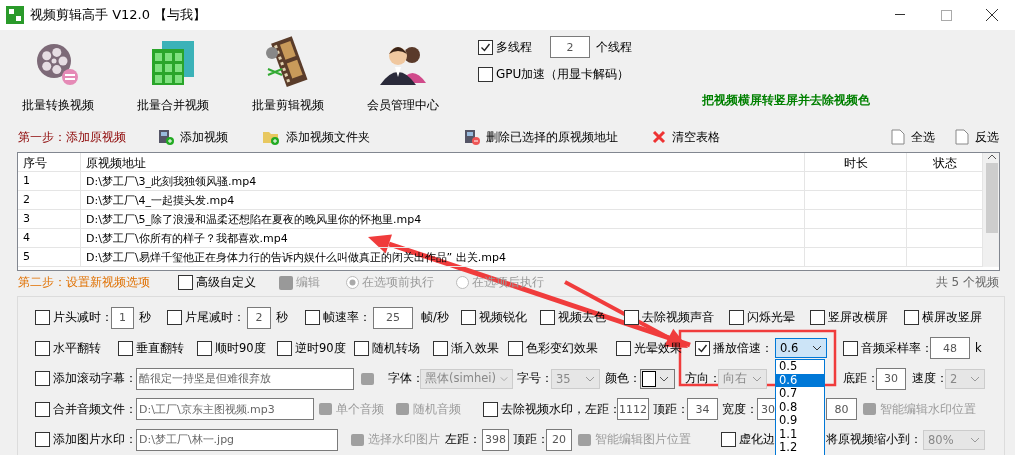 The image size is (1015, 455). What do you see at coordinates (702, 409) in the screenshot?
I see `input-field: 34` at bounding box center [702, 409].